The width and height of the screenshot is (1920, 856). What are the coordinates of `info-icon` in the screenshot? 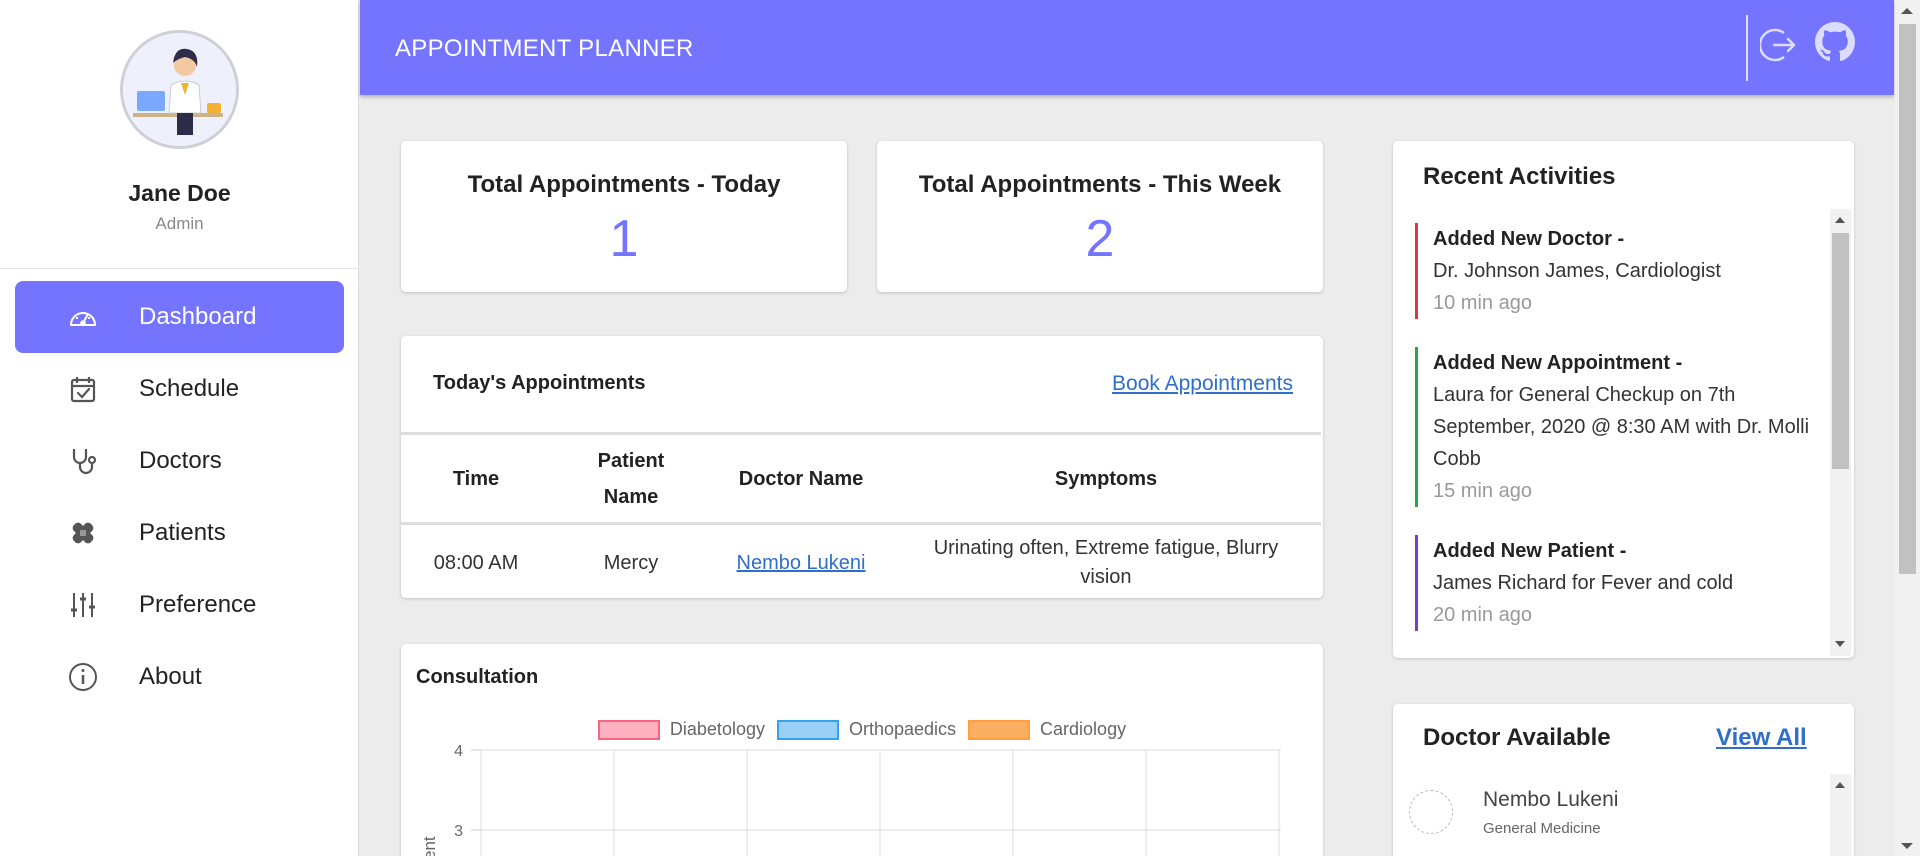 It's located at (83, 677).